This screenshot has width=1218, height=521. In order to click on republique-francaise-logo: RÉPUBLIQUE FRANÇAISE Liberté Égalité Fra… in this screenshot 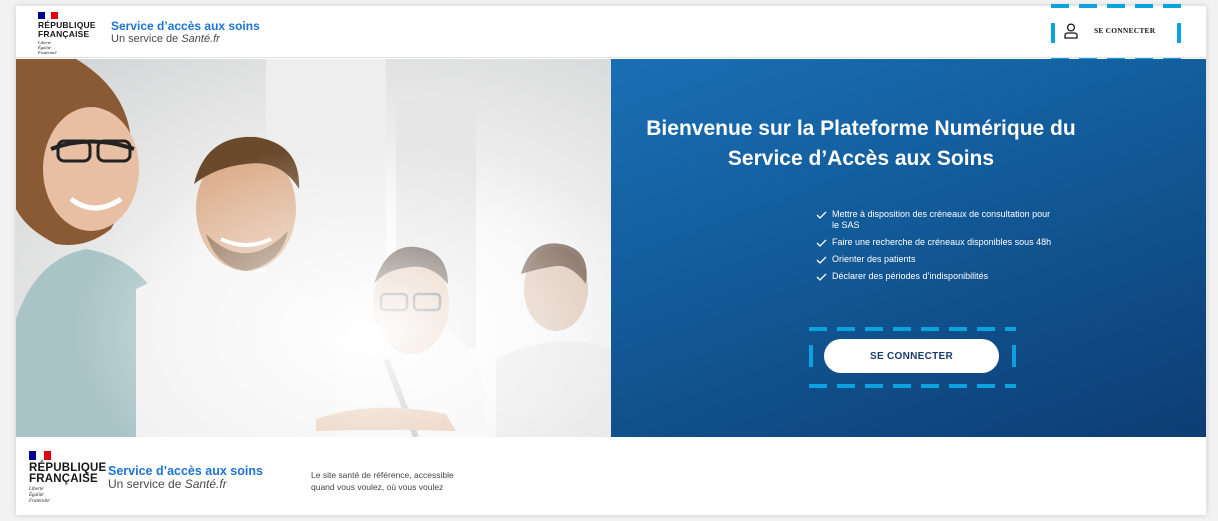, I will do `click(68, 33)`.